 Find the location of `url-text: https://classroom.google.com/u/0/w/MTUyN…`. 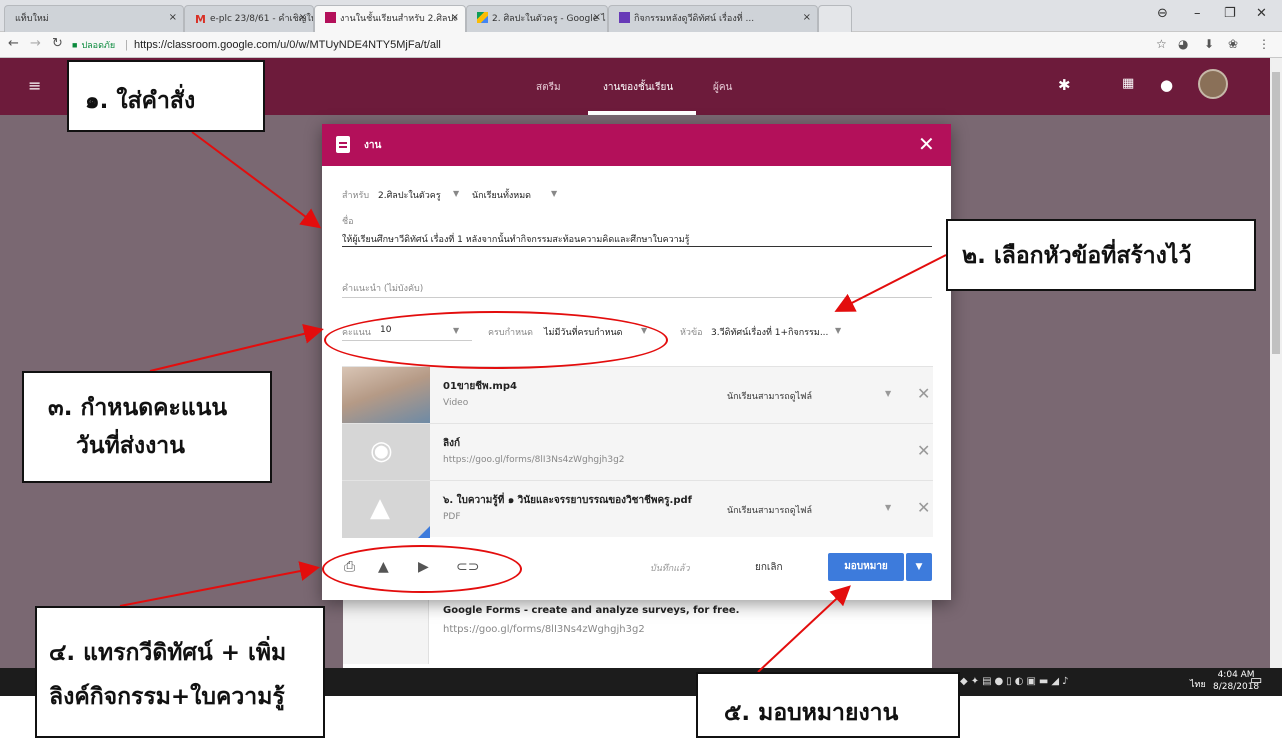

url-text: https://classroom.google.com/u/0/w/MTUyN… is located at coordinates (287, 45).